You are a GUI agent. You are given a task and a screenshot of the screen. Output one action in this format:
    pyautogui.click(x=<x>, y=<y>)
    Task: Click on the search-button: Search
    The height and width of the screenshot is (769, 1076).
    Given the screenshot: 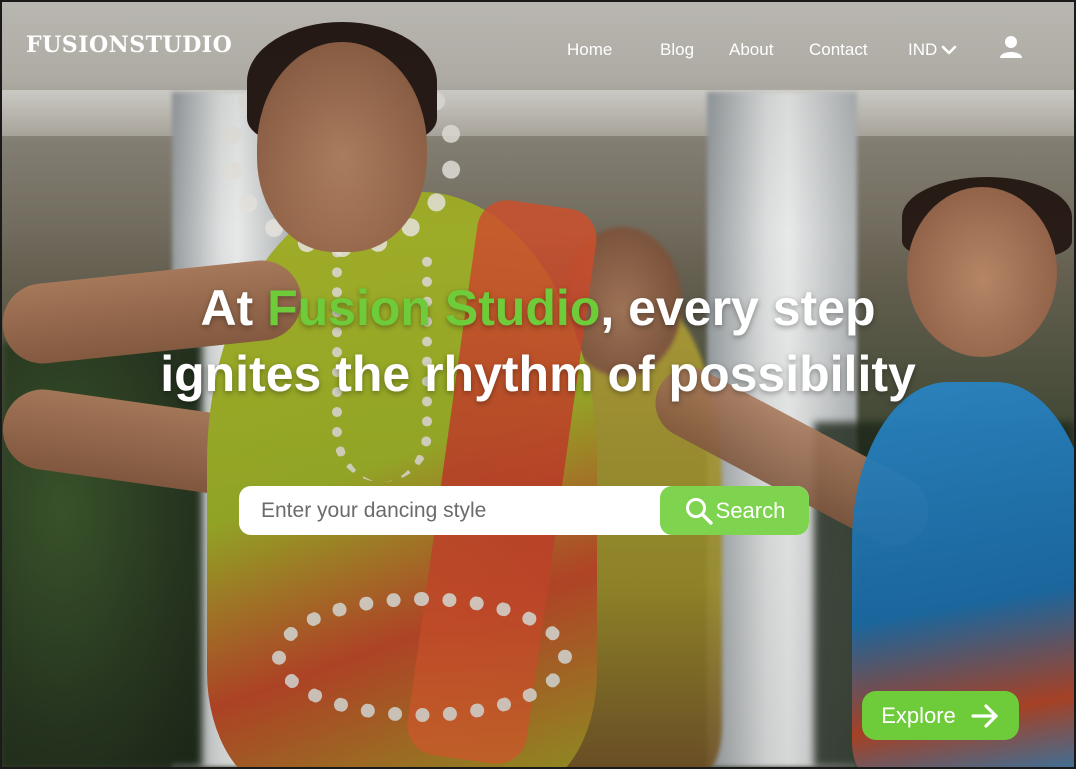 What is the action you would take?
    pyautogui.click(x=734, y=510)
    